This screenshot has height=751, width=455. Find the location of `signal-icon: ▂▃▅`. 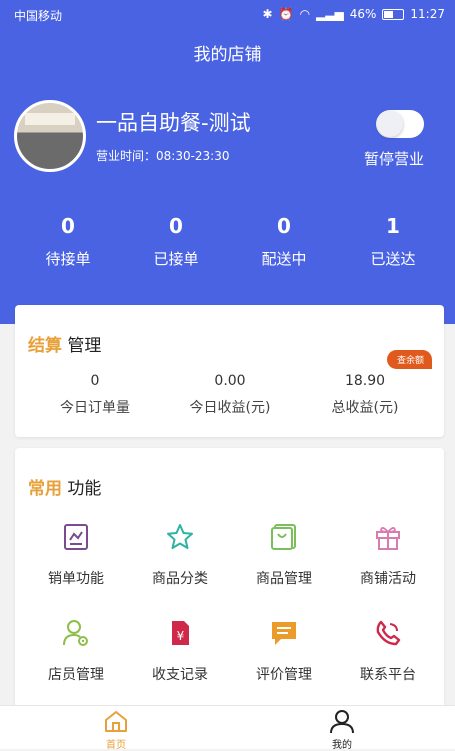

signal-icon: ▂▃▅ is located at coordinates (330, 14).